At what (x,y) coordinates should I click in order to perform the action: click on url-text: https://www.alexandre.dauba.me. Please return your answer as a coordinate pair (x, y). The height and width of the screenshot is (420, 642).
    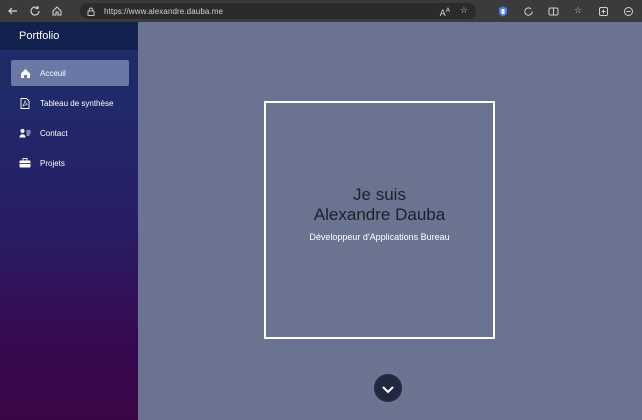
    Looking at the image, I should click on (163, 11).